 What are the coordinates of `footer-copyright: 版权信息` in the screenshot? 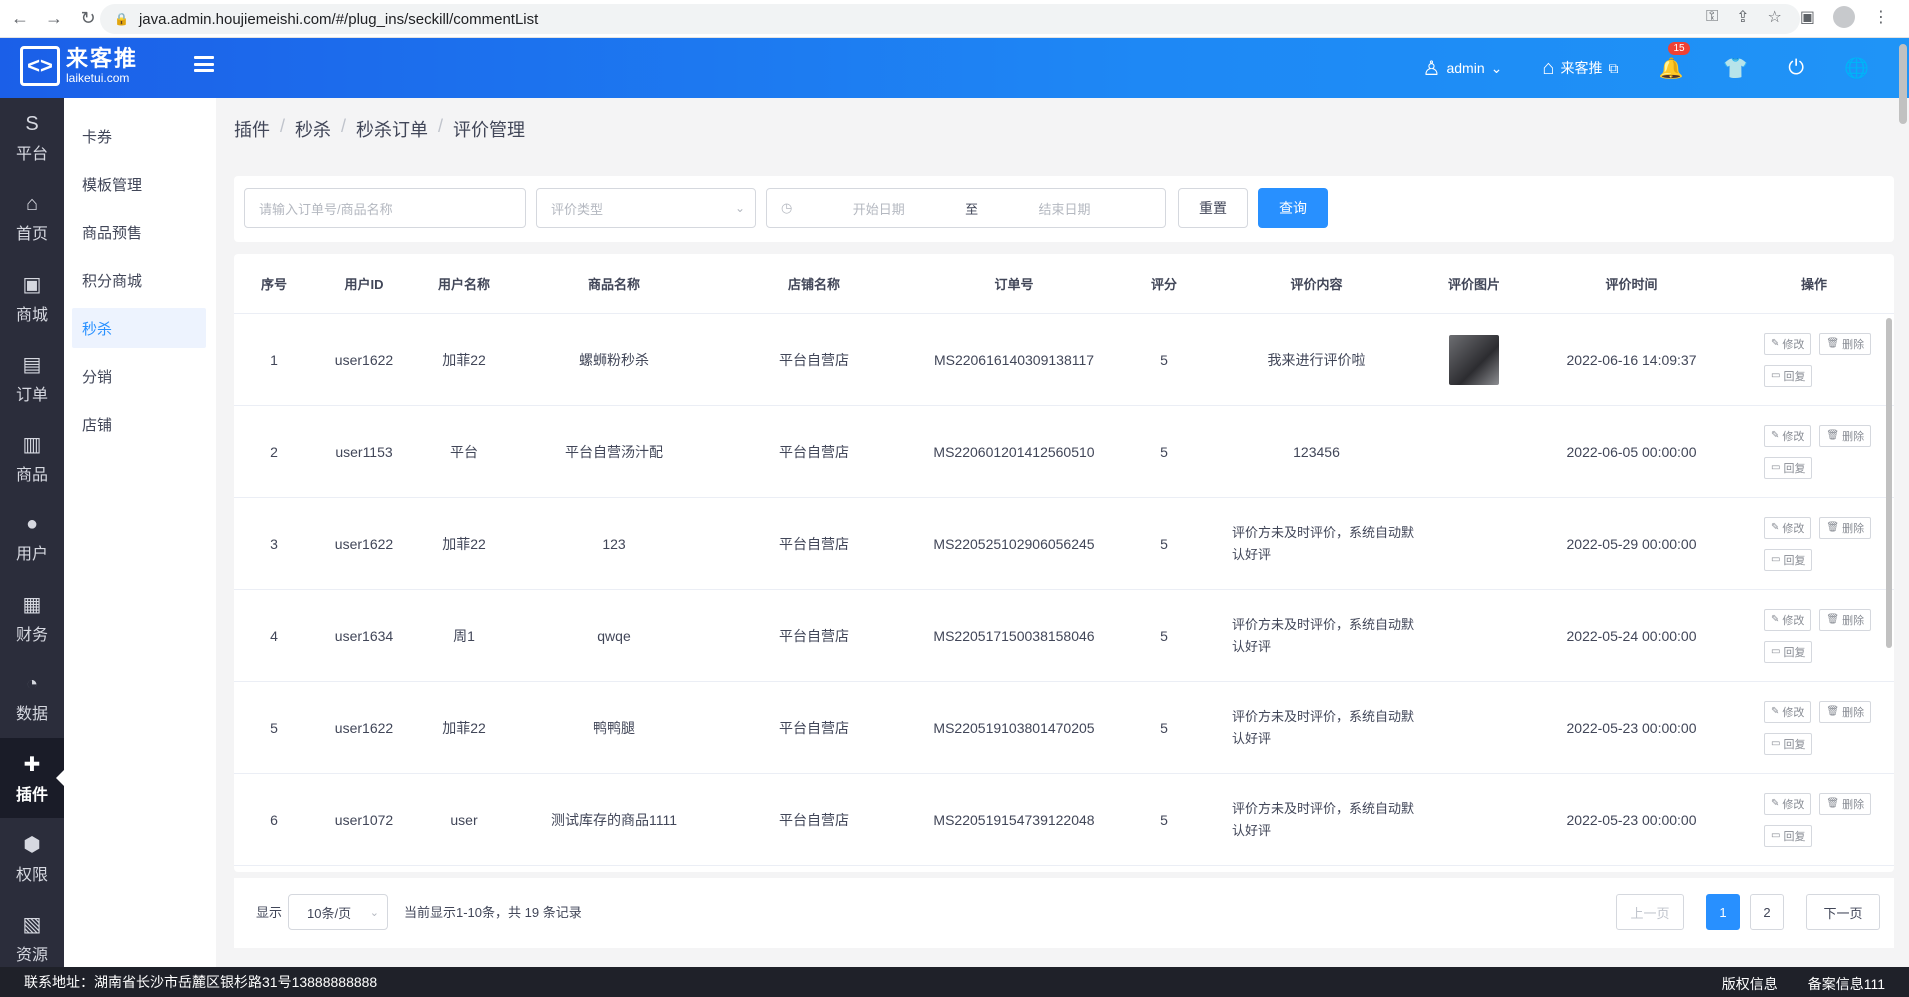 It's located at (1750, 984).